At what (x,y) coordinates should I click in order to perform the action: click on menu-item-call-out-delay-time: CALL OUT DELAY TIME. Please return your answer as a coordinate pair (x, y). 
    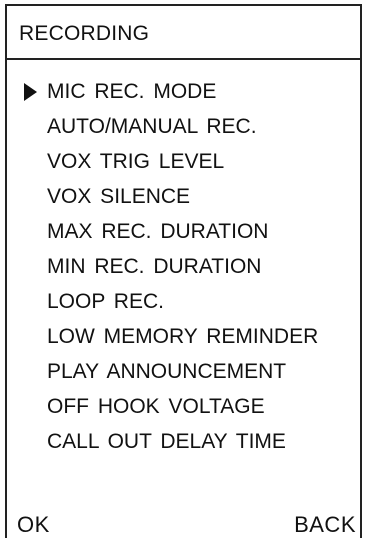
    Looking at the image, I should click on (183, 441).